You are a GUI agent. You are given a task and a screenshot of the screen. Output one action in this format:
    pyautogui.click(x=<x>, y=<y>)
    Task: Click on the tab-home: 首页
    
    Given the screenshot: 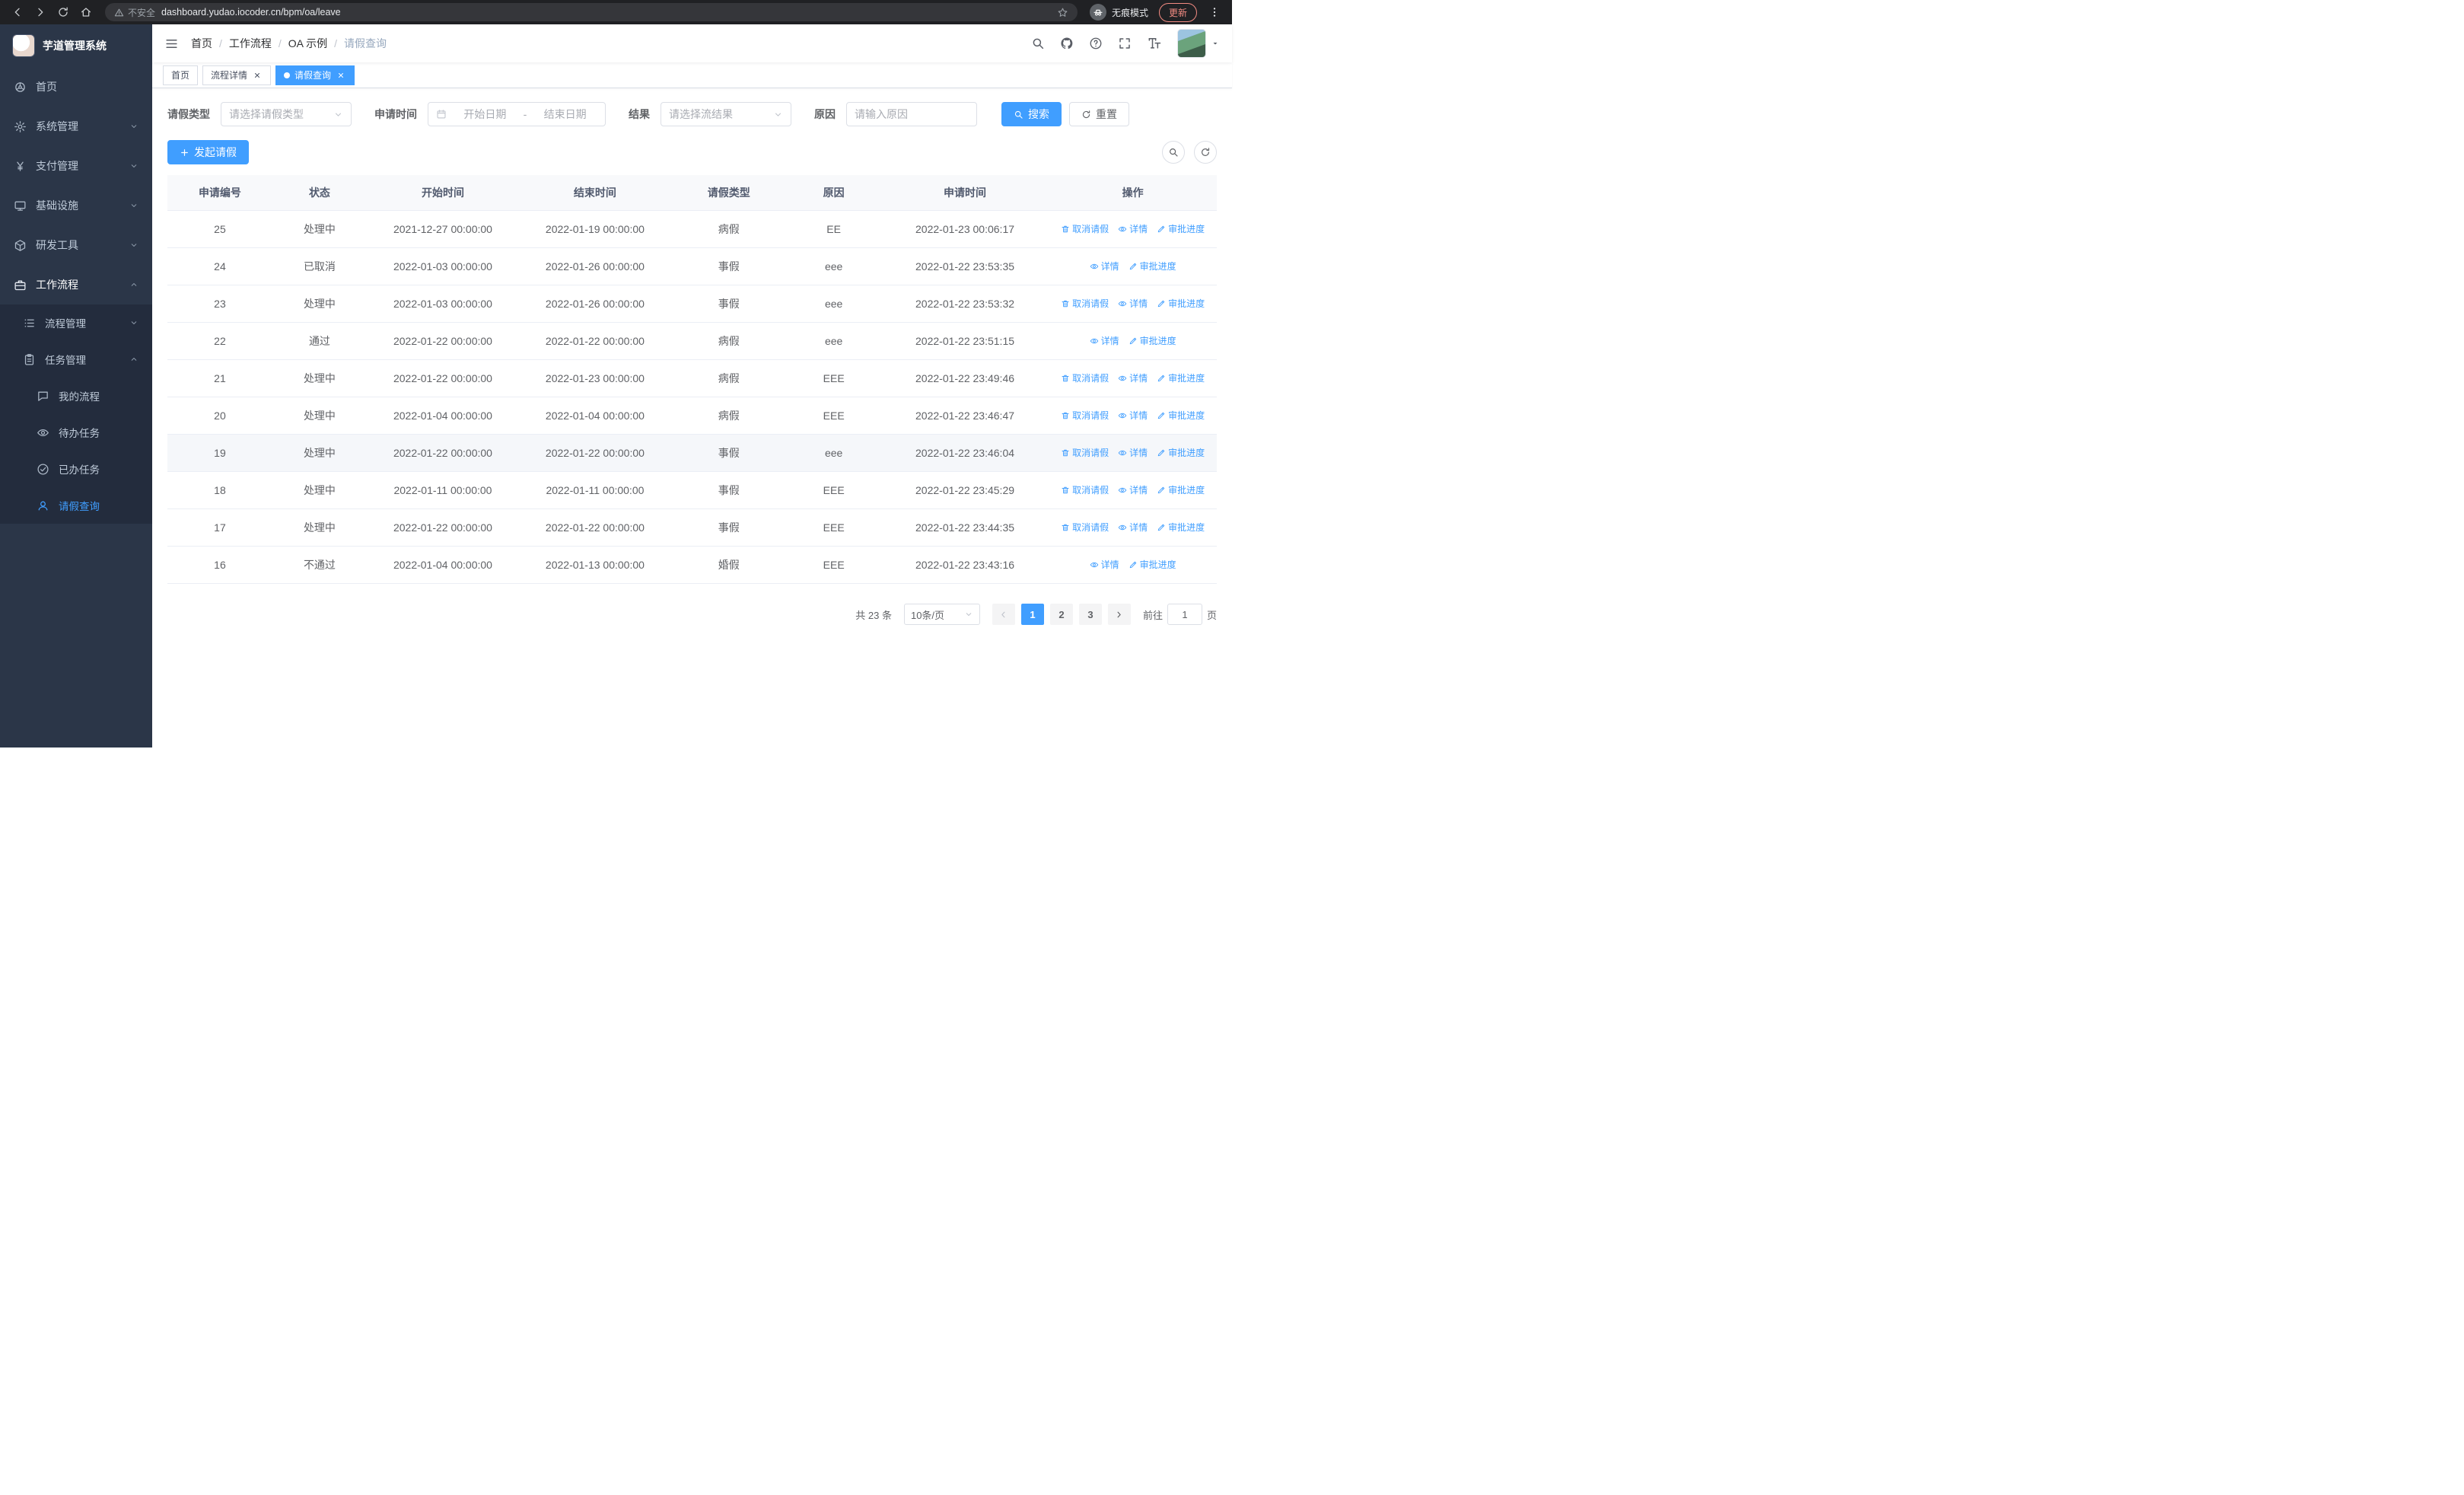 What is the action you would take?
    pyautogui.click(x=181, y=75)
    